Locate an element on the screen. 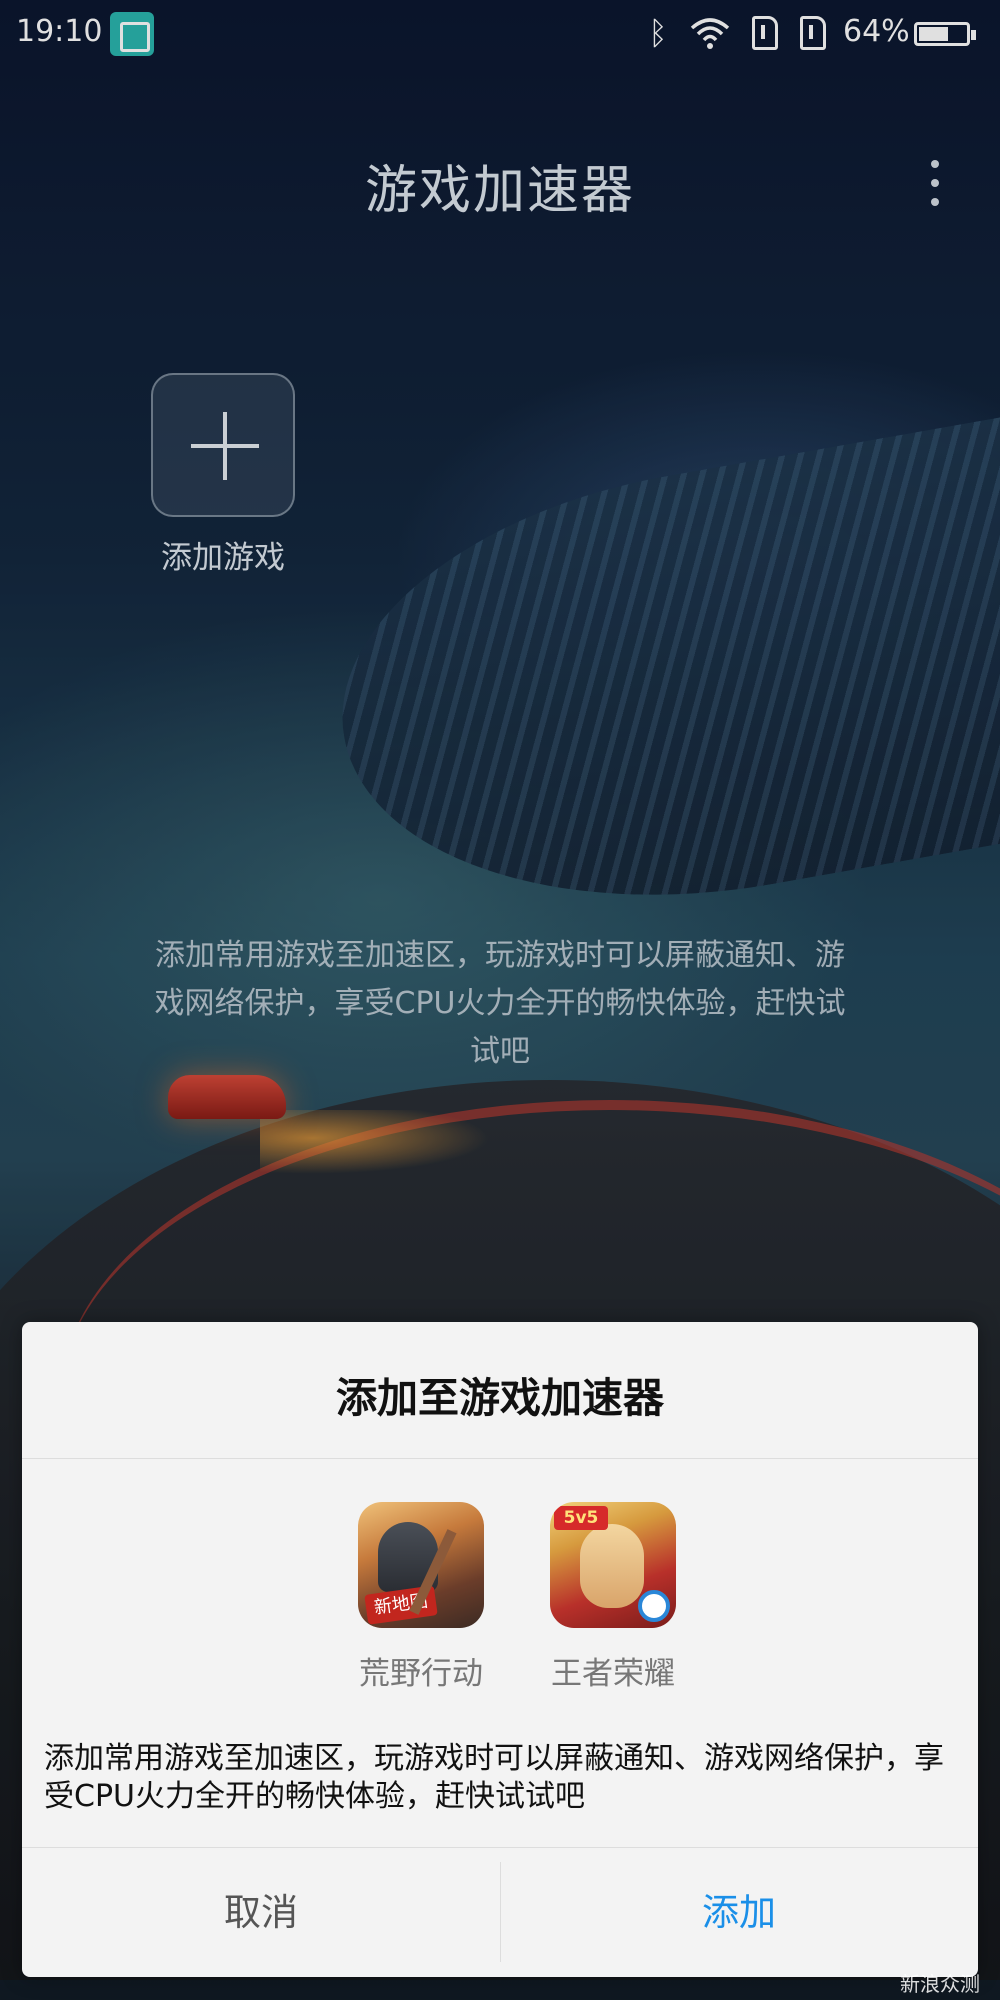 The image size is (1000, 2000). wzry-app-icon: 5v5 is located at coordinates (613, 1565).